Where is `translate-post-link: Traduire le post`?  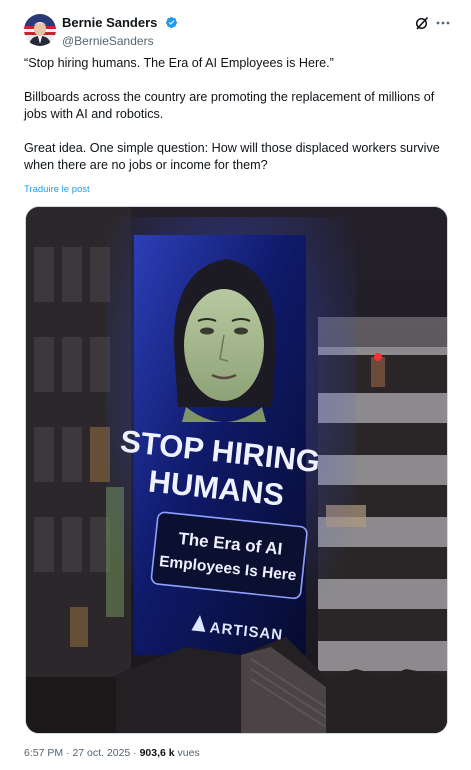 translate-post-link: Traduire le post is located at coordinates (57, 189).